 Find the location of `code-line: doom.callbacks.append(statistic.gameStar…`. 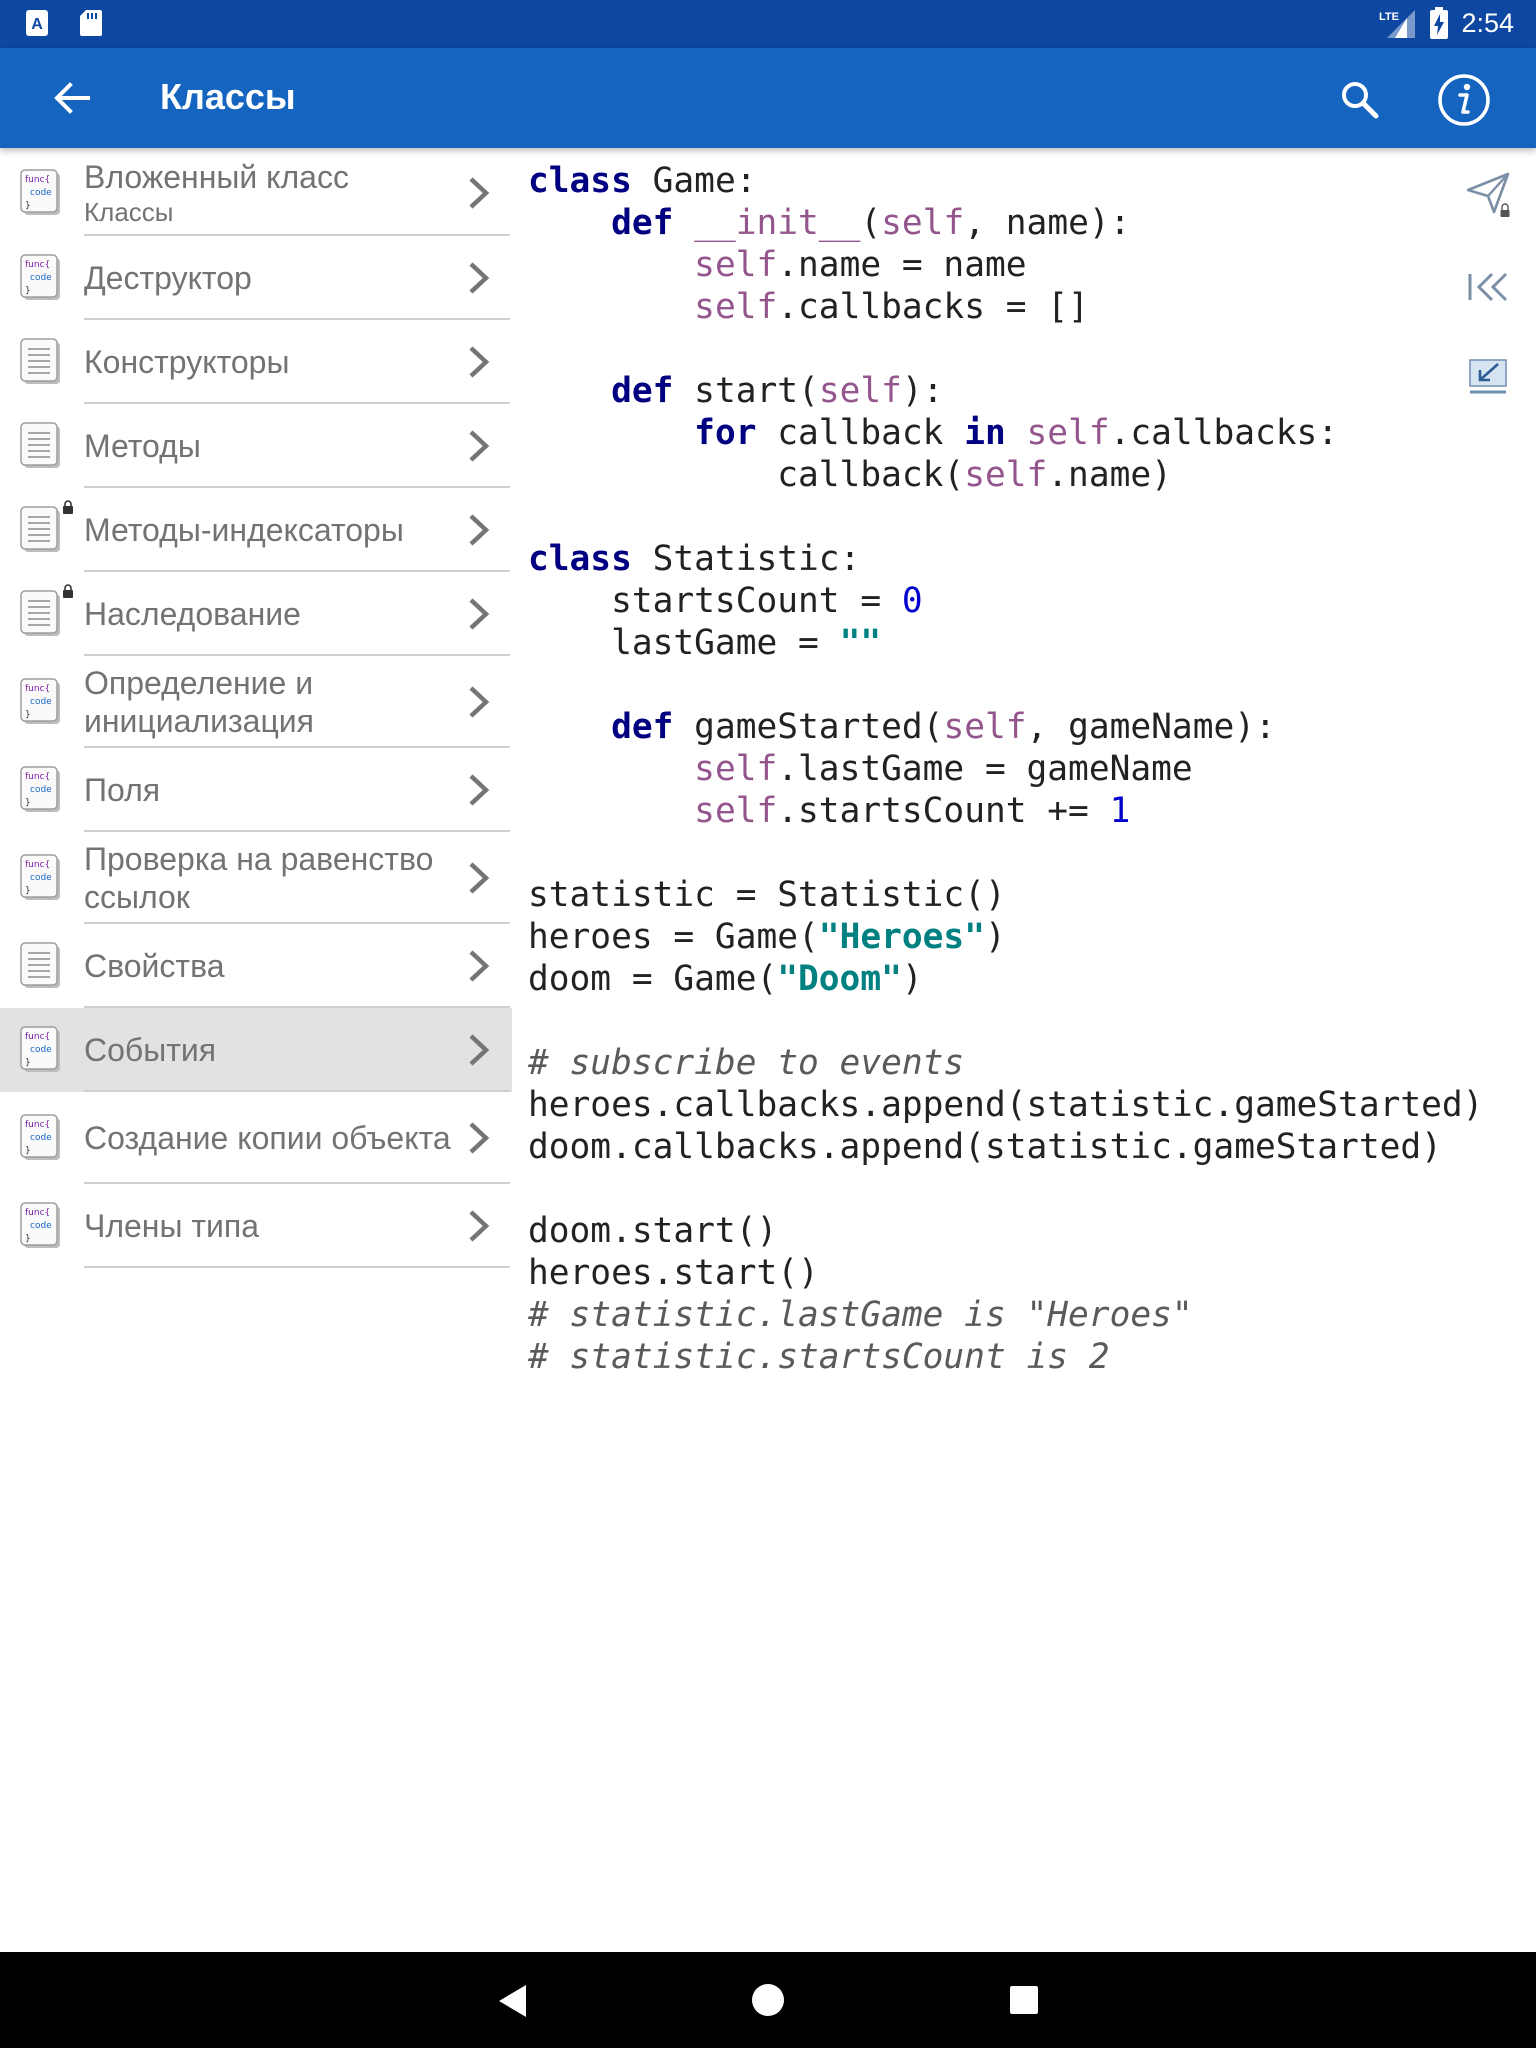

code-line: doom.callbacks.append(statistic.gameStar… is located at coordinates (985, 1147).